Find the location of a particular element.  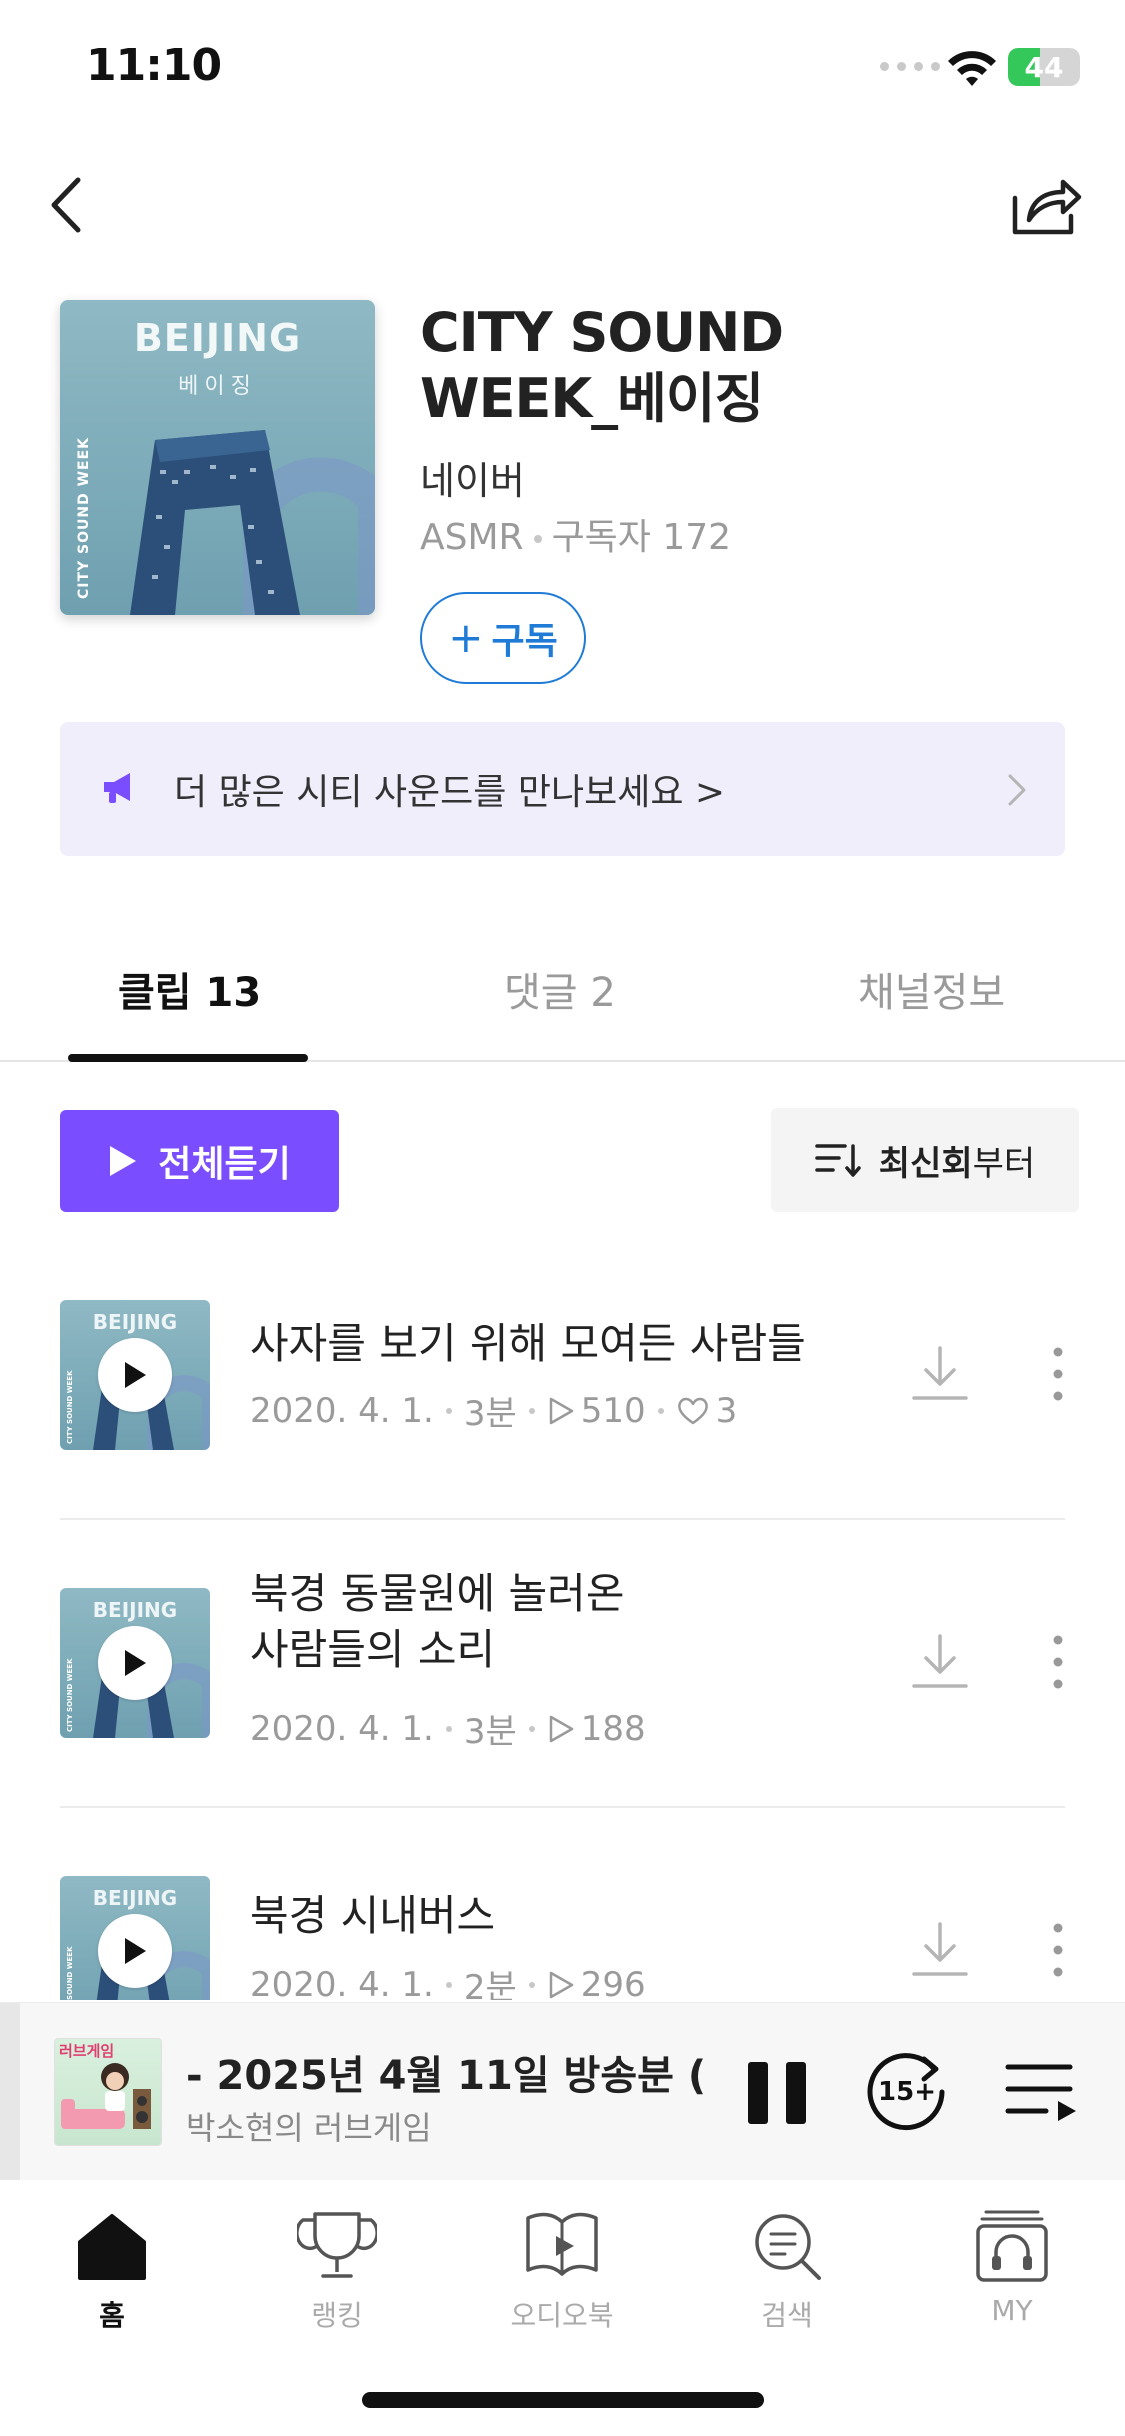

now-playing-title: - 2025년 4월 11일 방송분 (장 is located at coordinates (446, 2076).